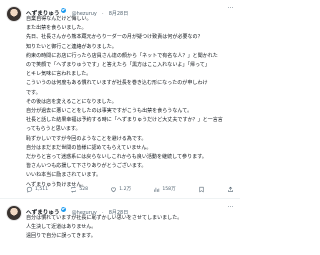 The height and width of the screenshot is (255, 320). What do you see at coordinates (53, 129) in the screenshot?
I see `post-line: ってもらうと思います。` at bounding box center [53, 129].